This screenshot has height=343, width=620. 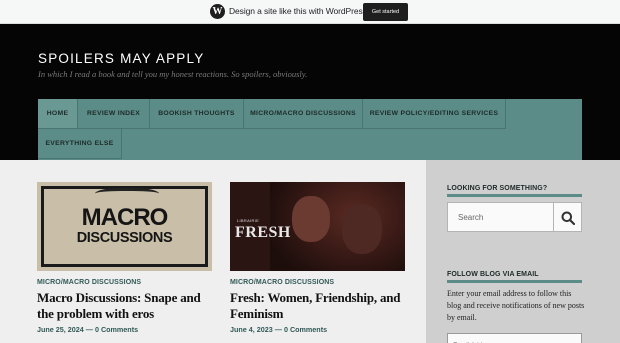 What do you see at coordinates (80, 144) in the screenshot?
I see `nav-item-everything-else: EVERYTHING ELSE` at bounding box center [80, 144].